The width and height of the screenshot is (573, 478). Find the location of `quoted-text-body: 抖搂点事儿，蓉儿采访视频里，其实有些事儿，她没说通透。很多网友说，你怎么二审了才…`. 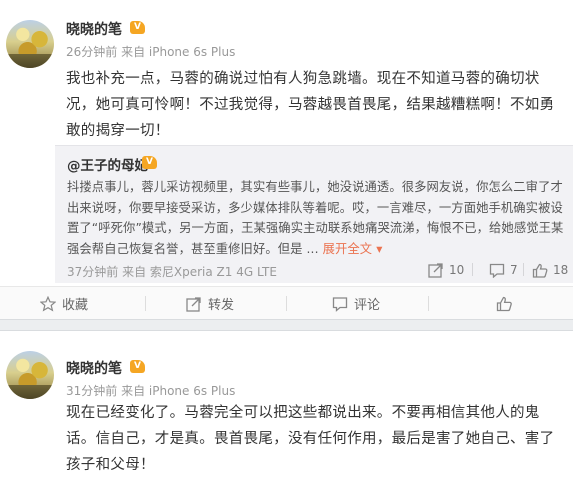

quoted-text-body: 抖搂点事儿，蓉儿采访视频里，其实有些事儿，她没说通透。很多网友说，你怎么二审了才… is located at coordinates (315, 218).